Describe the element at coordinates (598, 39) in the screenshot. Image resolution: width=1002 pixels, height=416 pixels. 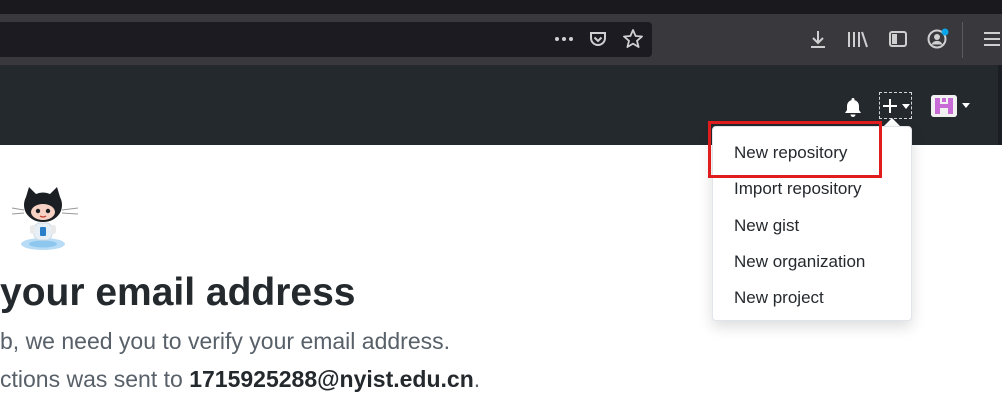
I see `pocket-icon` at that location.